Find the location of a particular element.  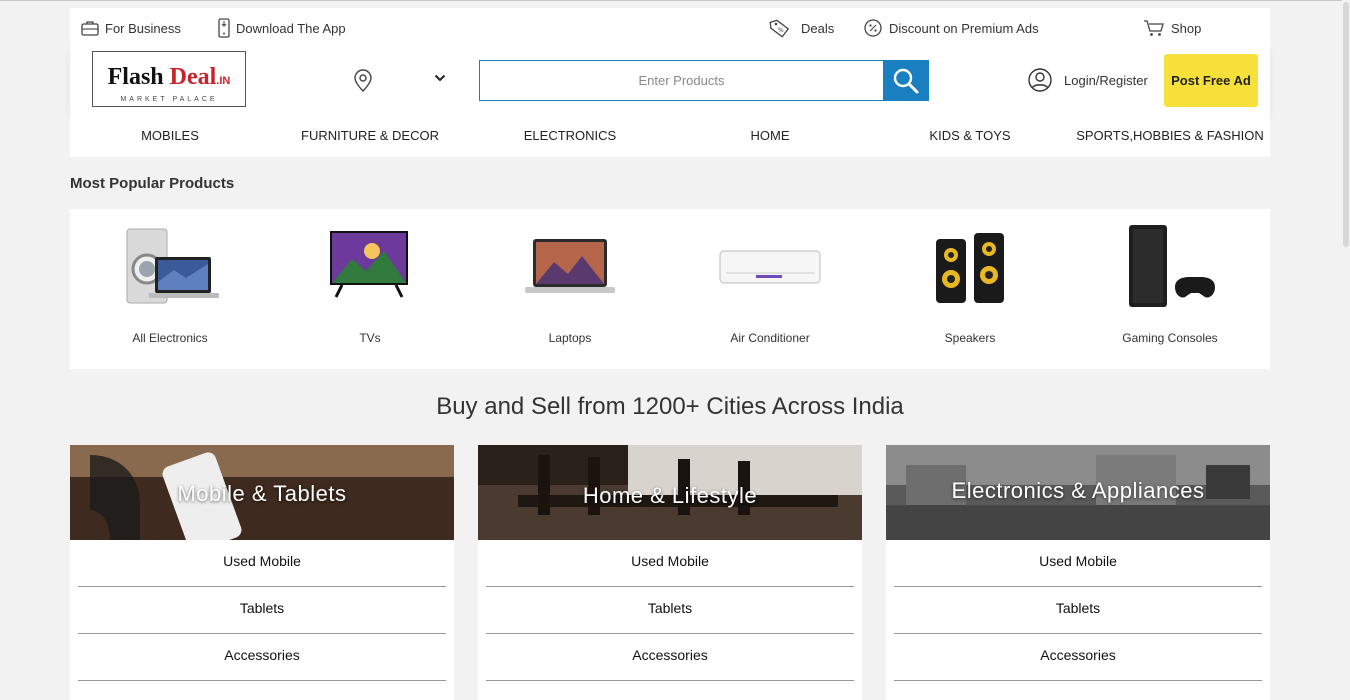

gaming-console-image is located at coordinates (1172, 266).